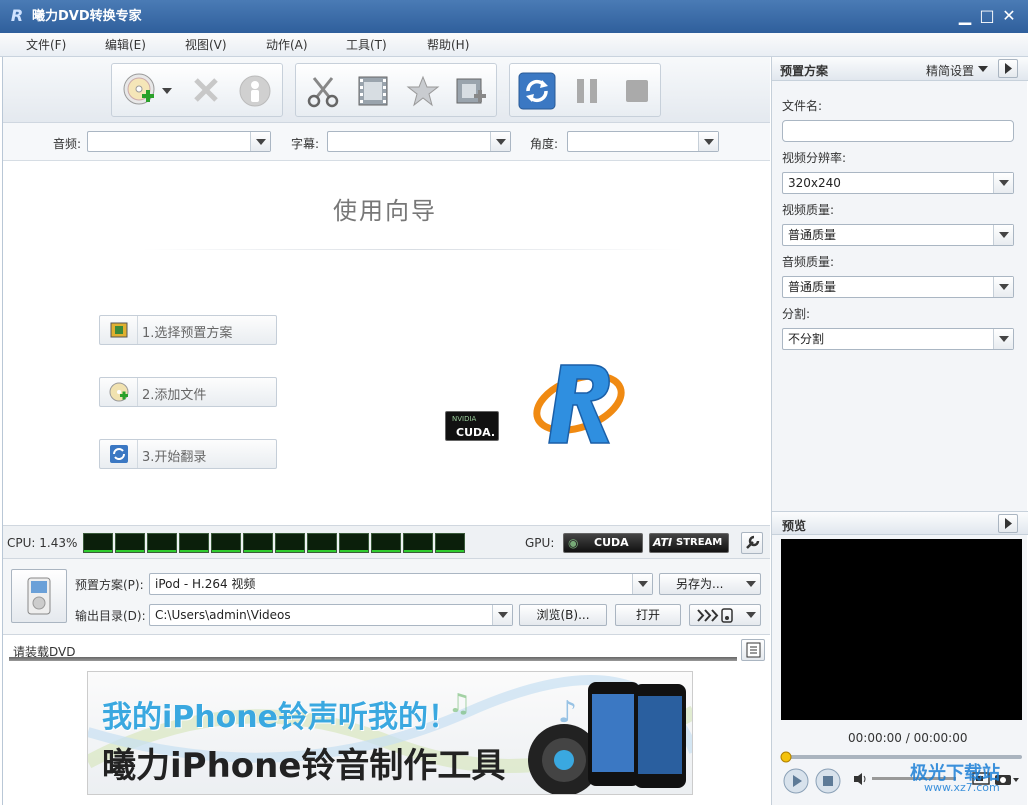 The width and height of the screenshot is (1028, 806). Describe the element at coordinates (689, 543) in the screenshot. I see `ati-stream-toggle: ATI STREAM` at that location.